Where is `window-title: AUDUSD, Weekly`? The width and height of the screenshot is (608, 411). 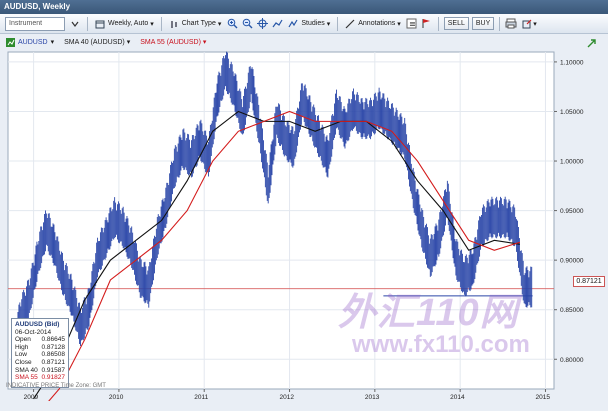 window-title: AUDUSD, Weekly is located at coordinates (304, 7).